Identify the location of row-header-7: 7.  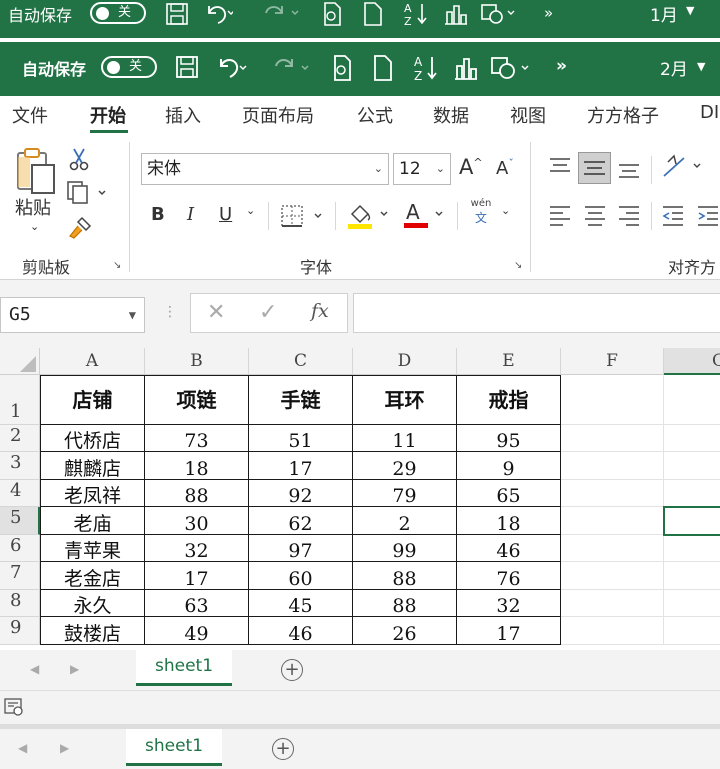
(20, 576).